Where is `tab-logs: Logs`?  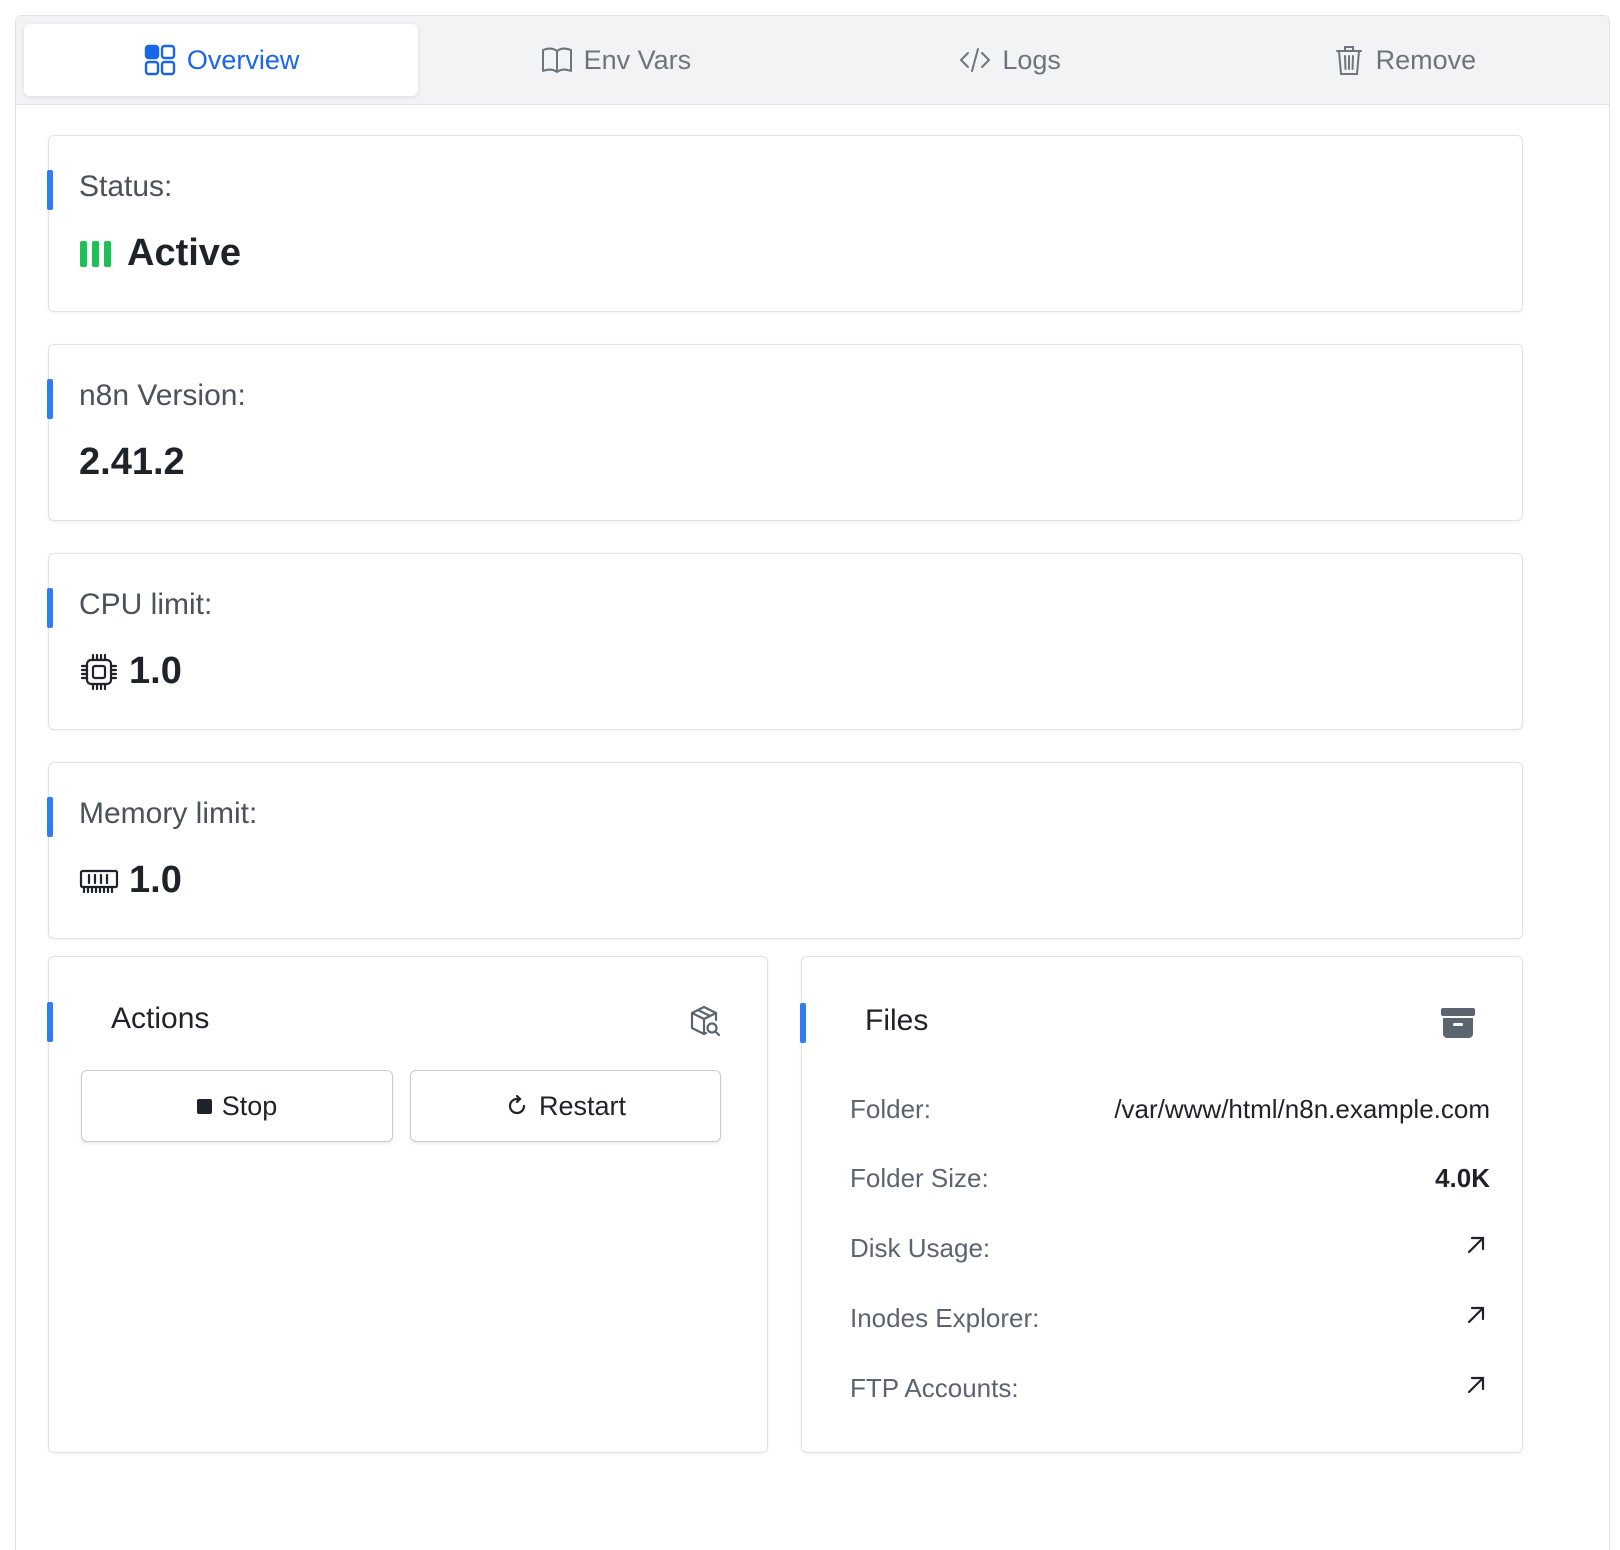
tab-logs: Logs is located at coordinates (1010, 60).